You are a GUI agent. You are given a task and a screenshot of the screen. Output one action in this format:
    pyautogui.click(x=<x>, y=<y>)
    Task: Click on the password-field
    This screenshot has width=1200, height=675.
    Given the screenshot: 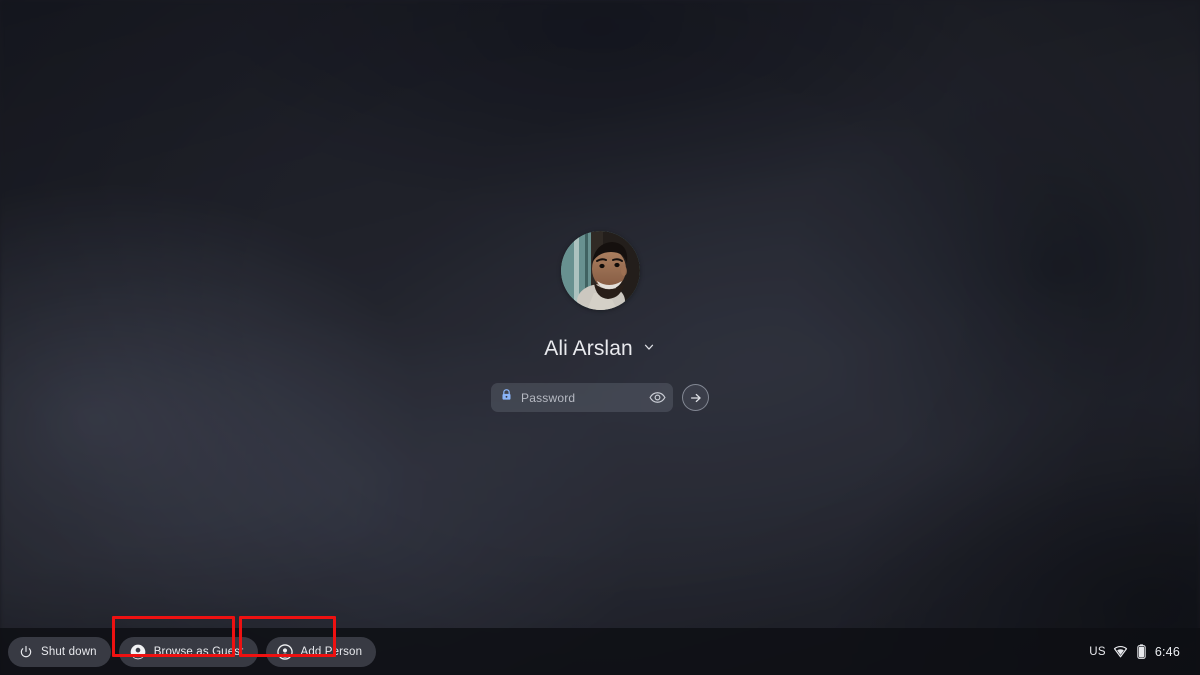 What is the action you would take?
    pyautogui.click(x=582, y=397)
    